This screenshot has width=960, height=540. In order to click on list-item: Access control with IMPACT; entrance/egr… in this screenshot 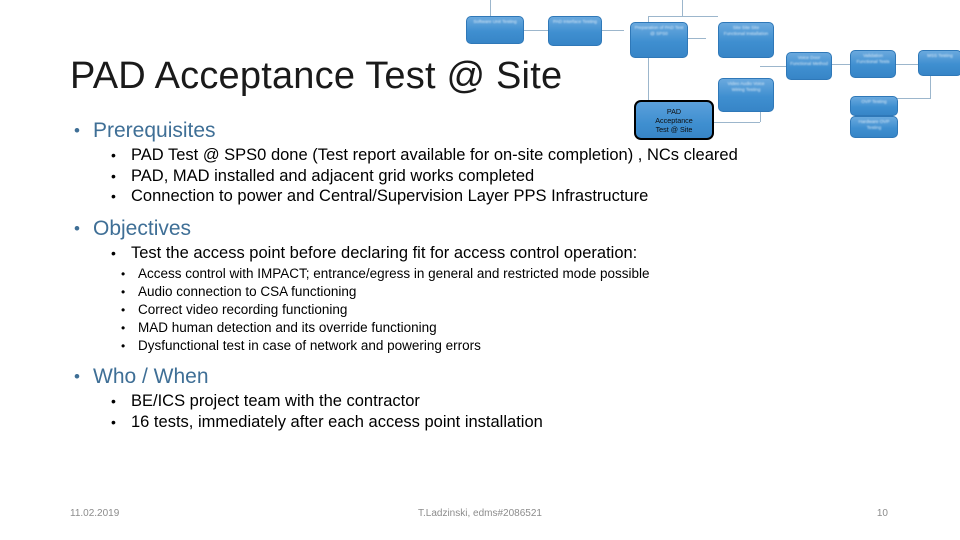, I will do `click(501, 274)`.